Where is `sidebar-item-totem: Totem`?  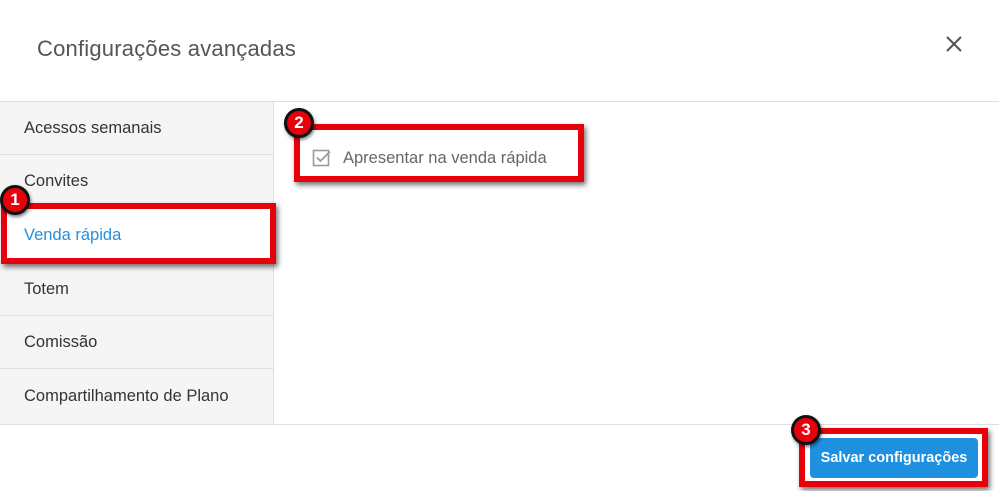
sidebar-item-totem: Totem is located at coordinates (136, 289).